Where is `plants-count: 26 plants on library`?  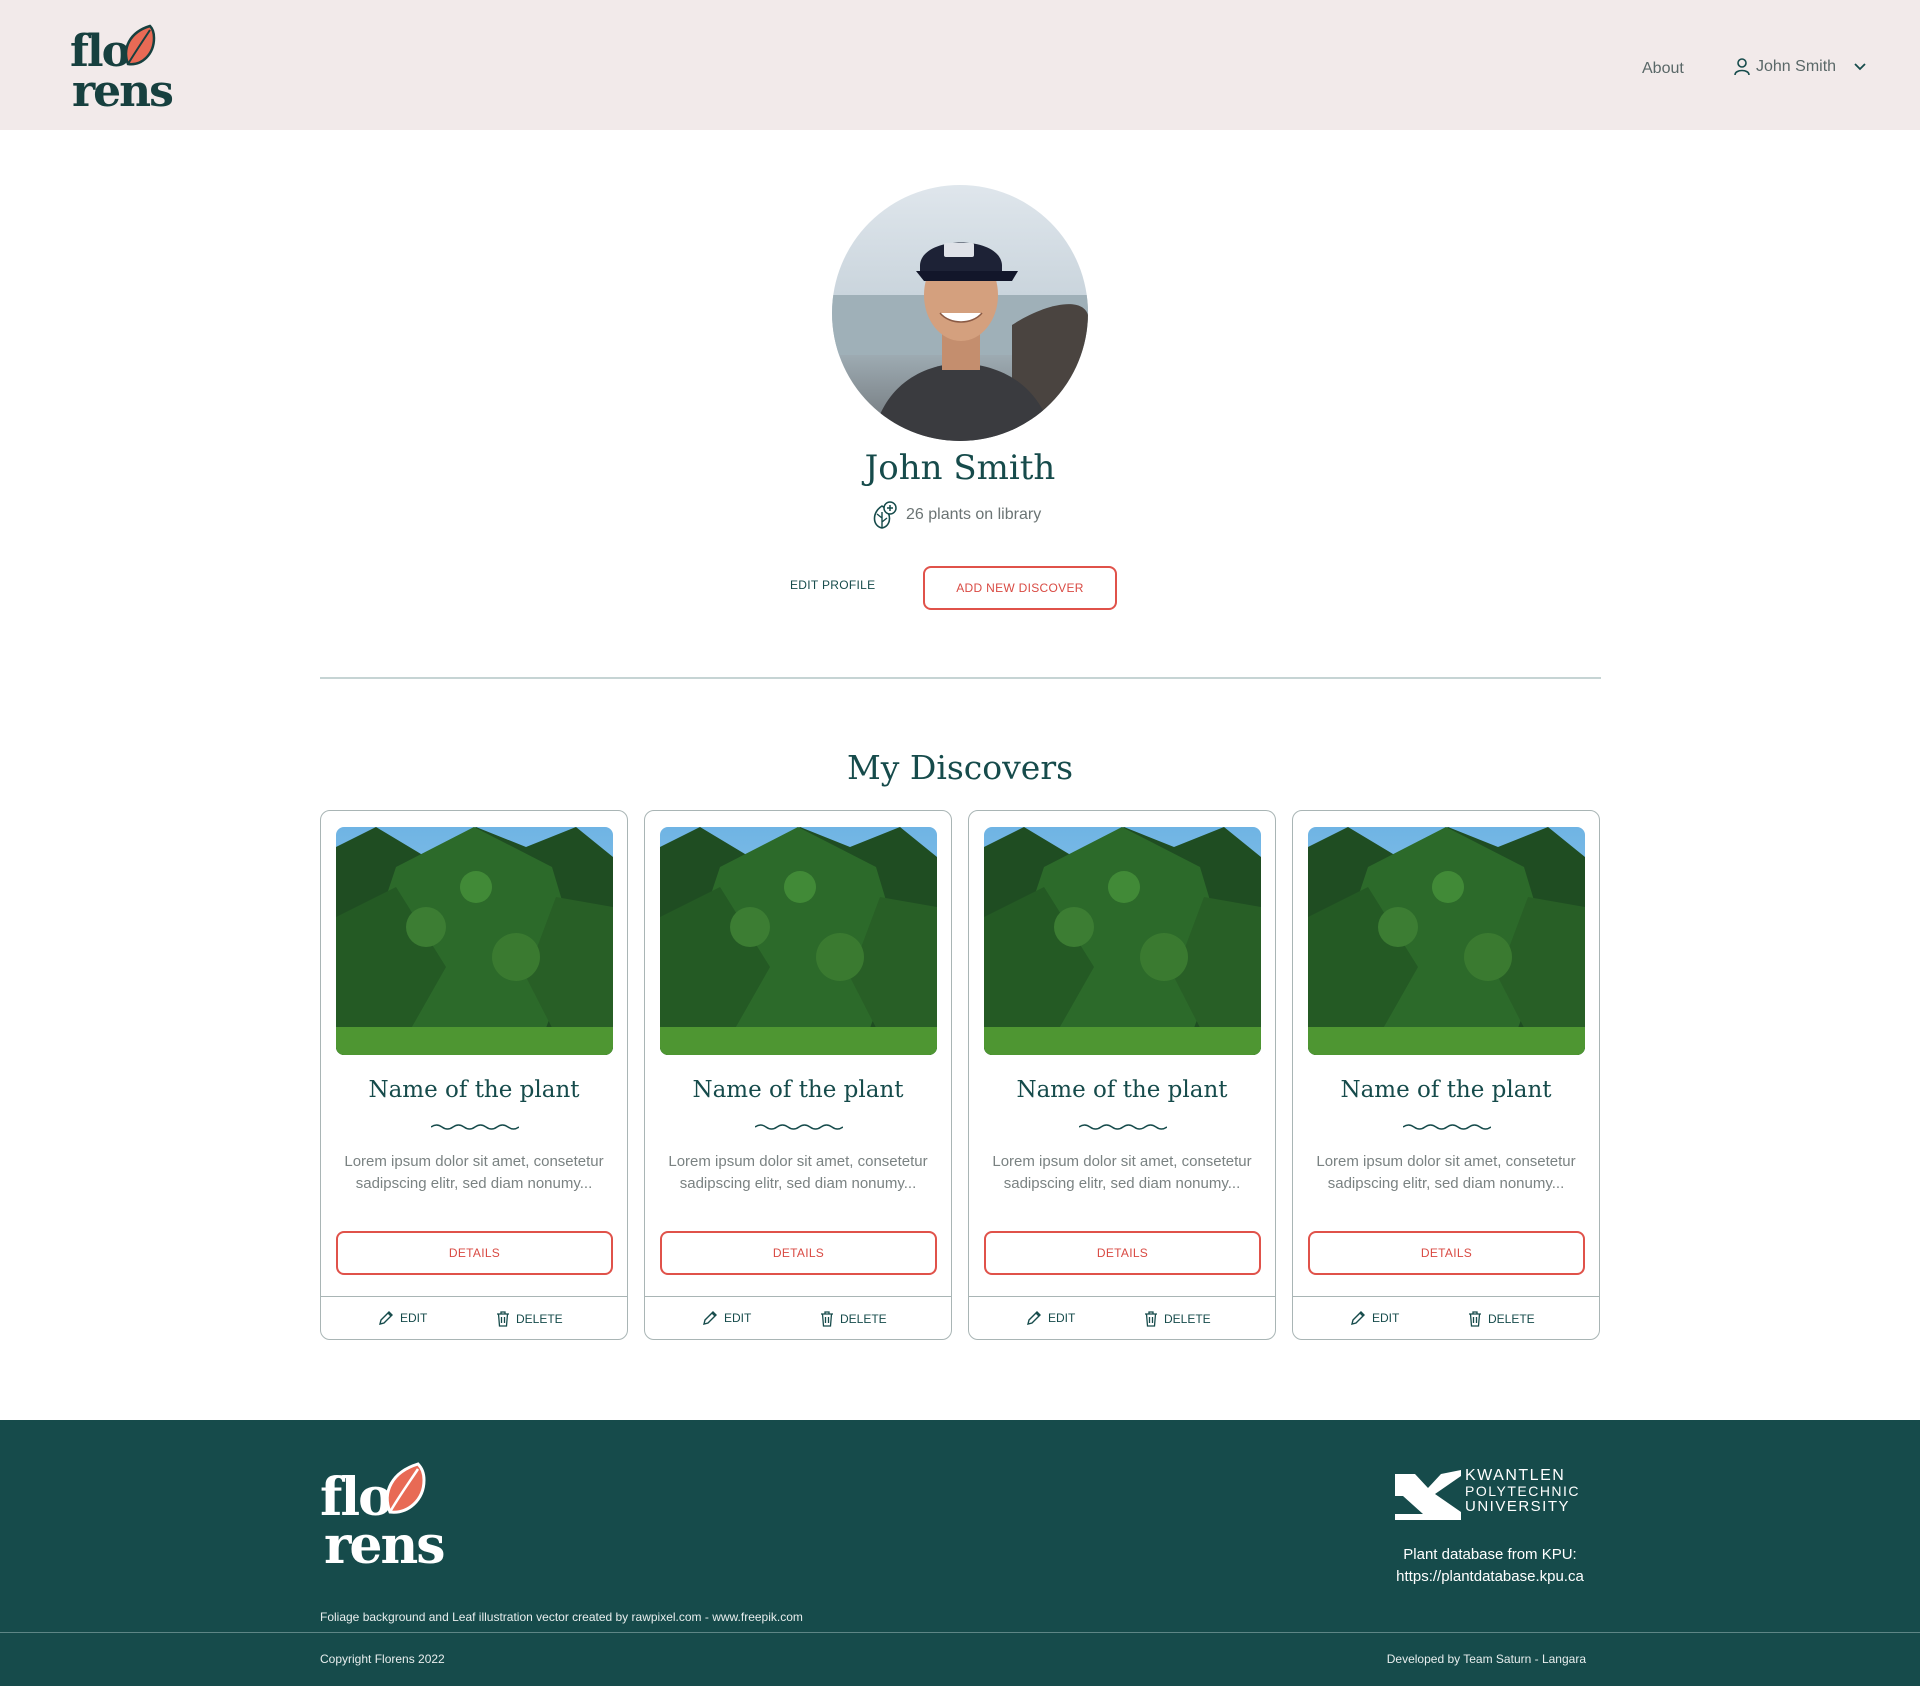
plants-count: 26 plants on library is located at coordinates (955, 515).